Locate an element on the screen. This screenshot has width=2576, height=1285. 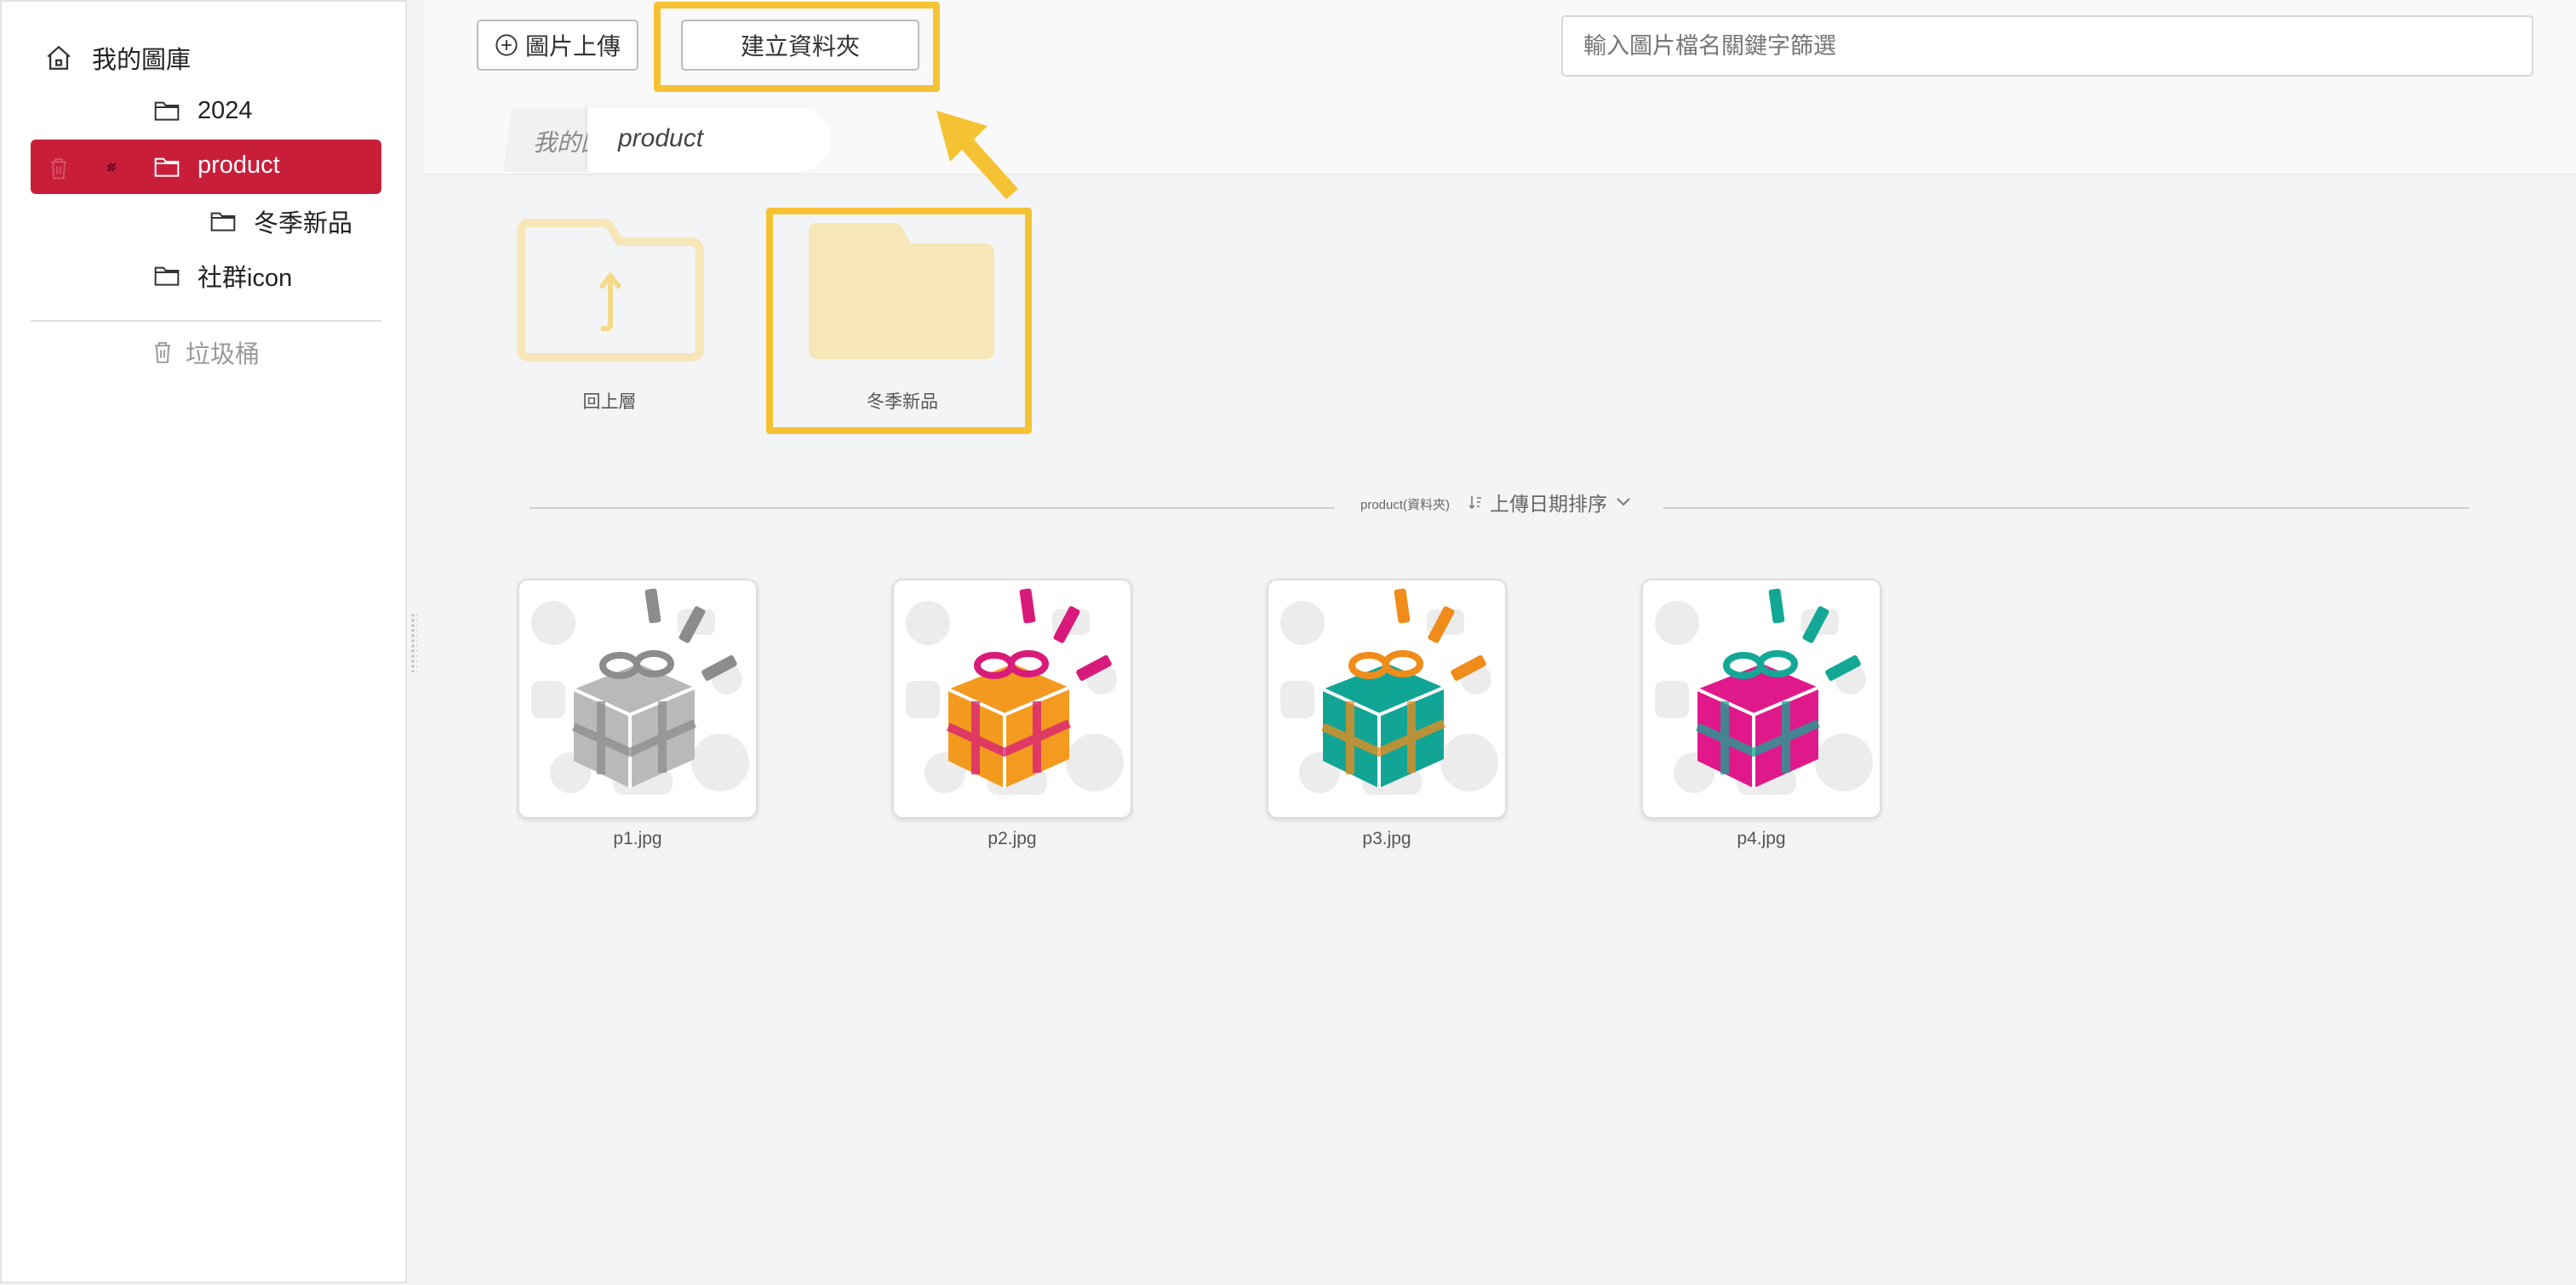
toolbar: 圖片上傳 建立資料夾 我的圖庫 product is located at coordinates (1500, 99).